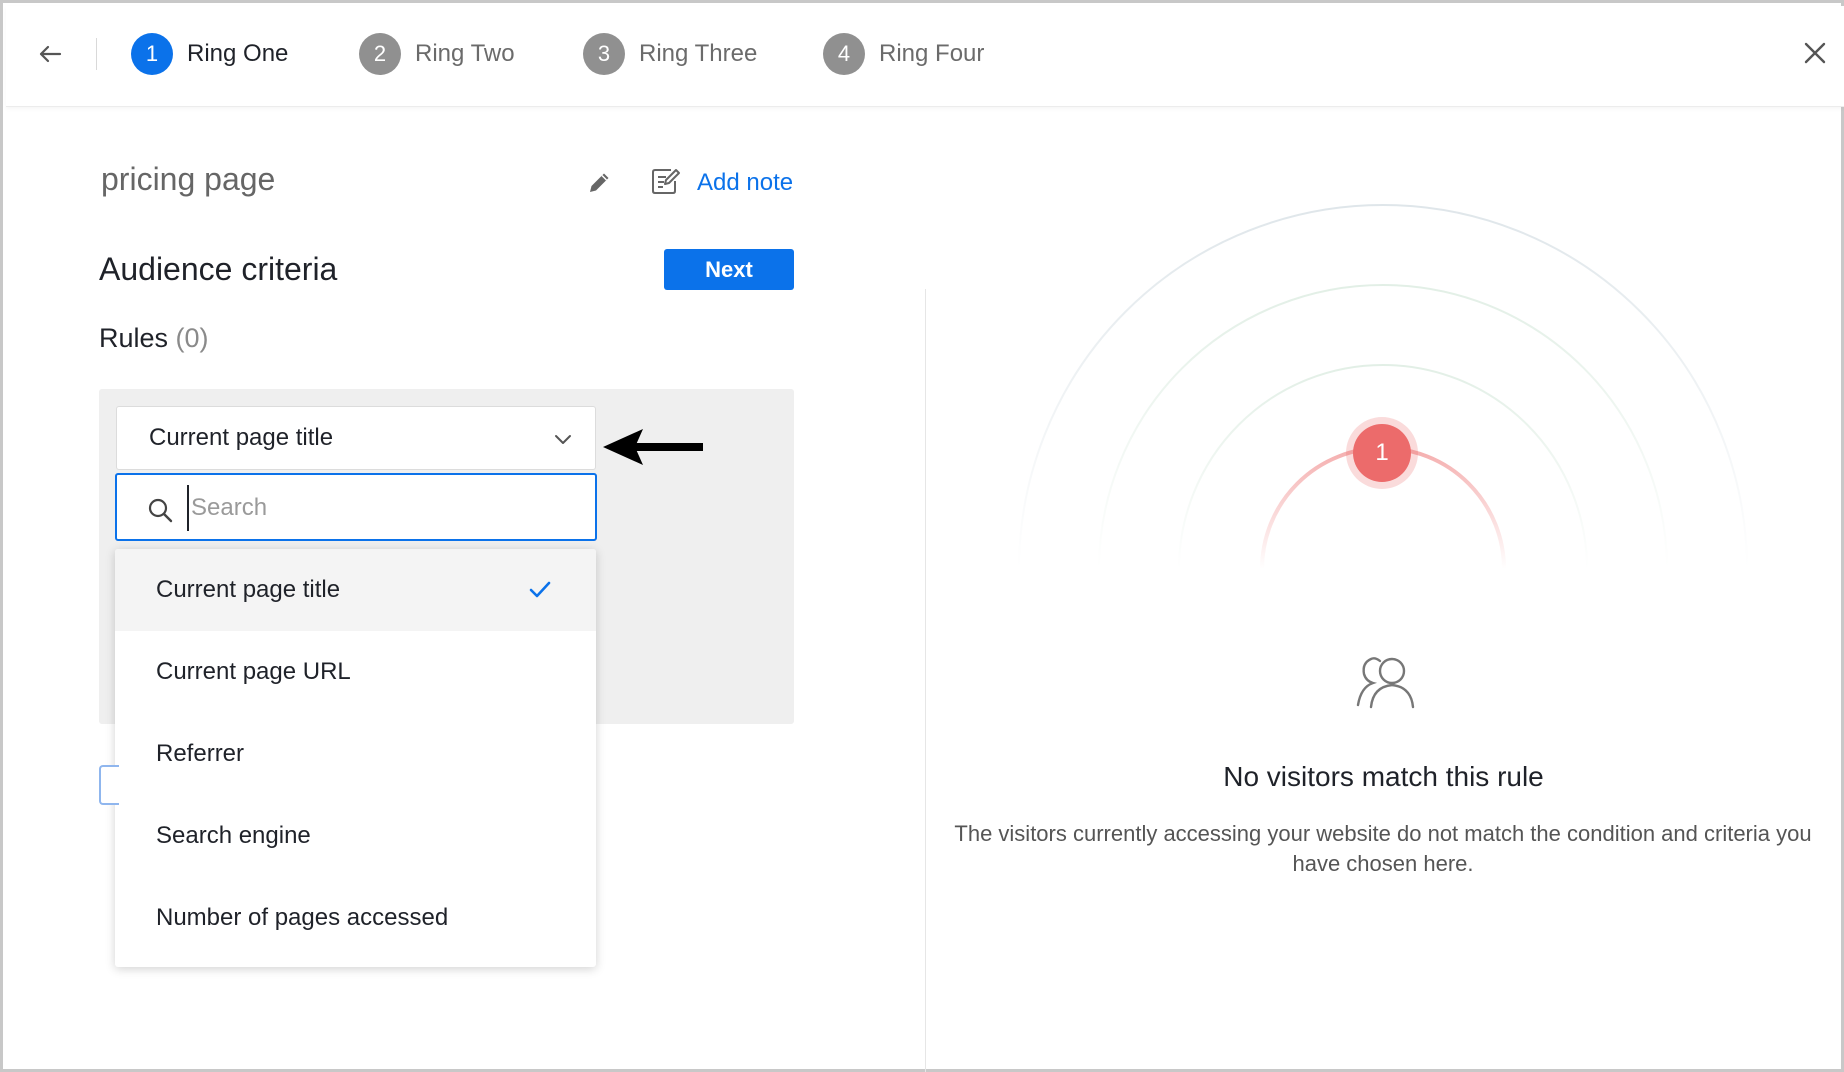 The width and height of the screenshot is (1844, 1072). What do you see at coordinates (729, 269) in the screenshot?
I see `next-button: Next` at bounding box center [729, 269].